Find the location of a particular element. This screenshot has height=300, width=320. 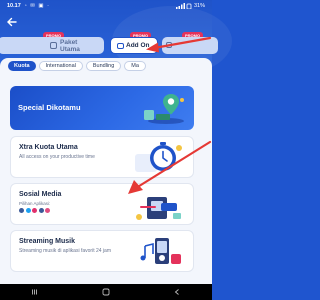

stopwatch-illustration-icon is located at coordinates (158, 157).